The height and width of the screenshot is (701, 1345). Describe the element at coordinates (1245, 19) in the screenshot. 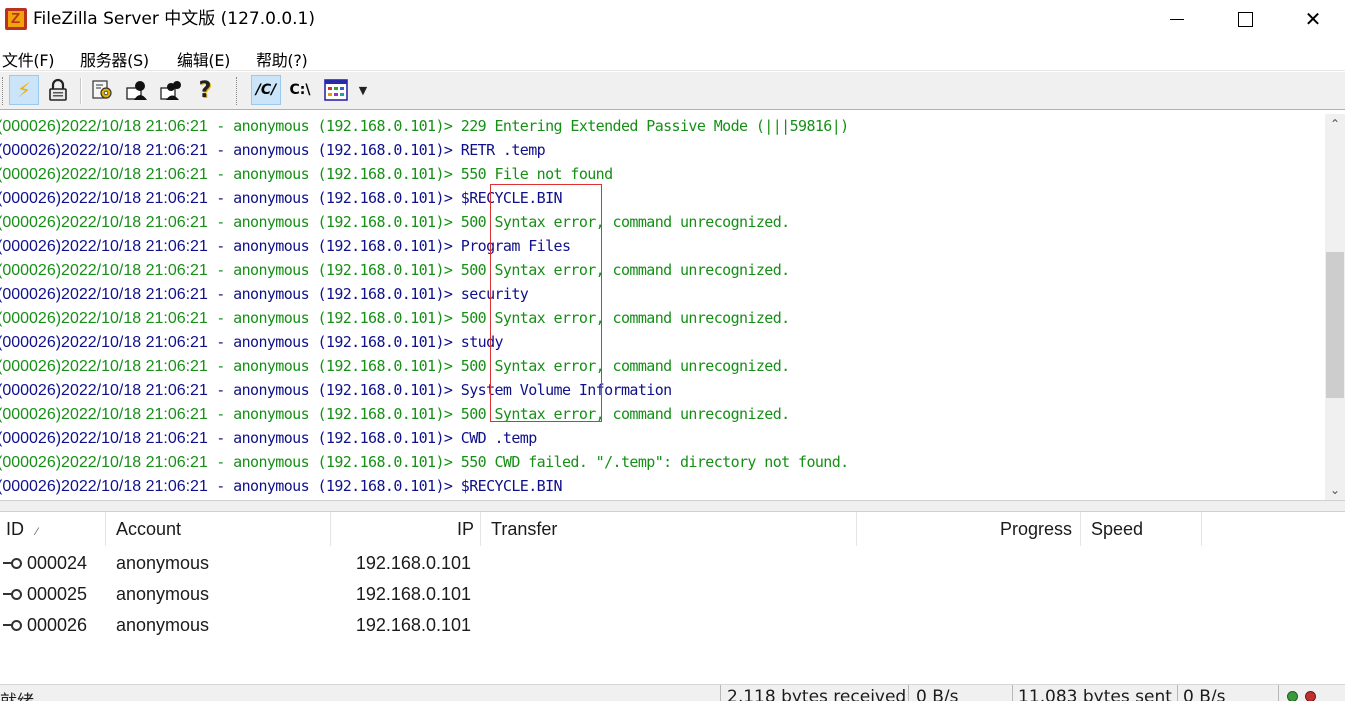

I see `maximize-button` at that location.